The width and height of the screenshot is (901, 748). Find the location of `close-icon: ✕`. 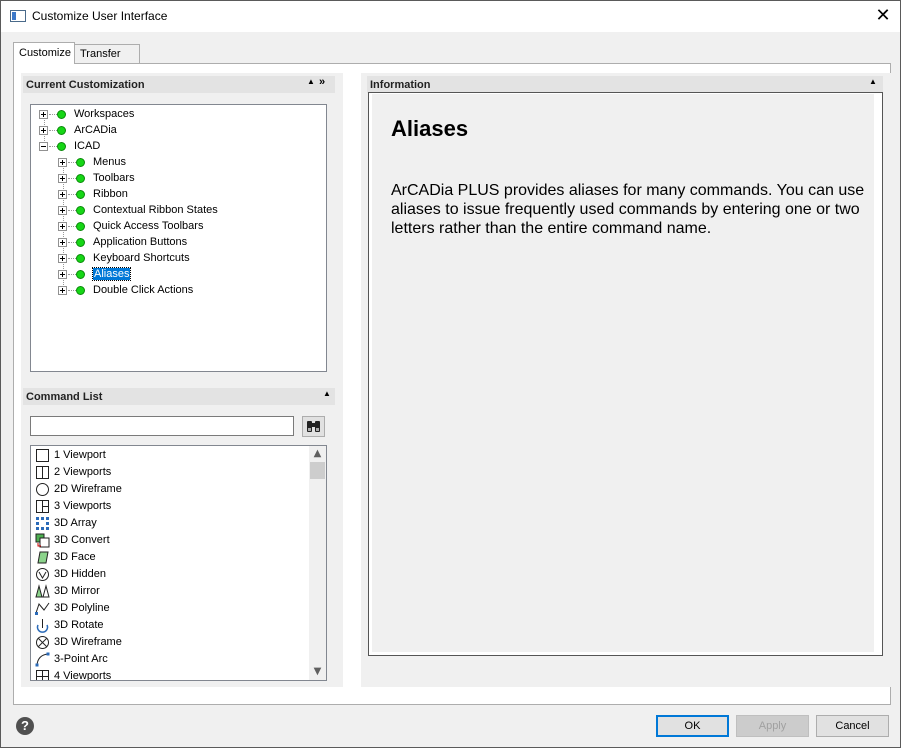

close-icon: ✕ is located at coordinates (883, 16).